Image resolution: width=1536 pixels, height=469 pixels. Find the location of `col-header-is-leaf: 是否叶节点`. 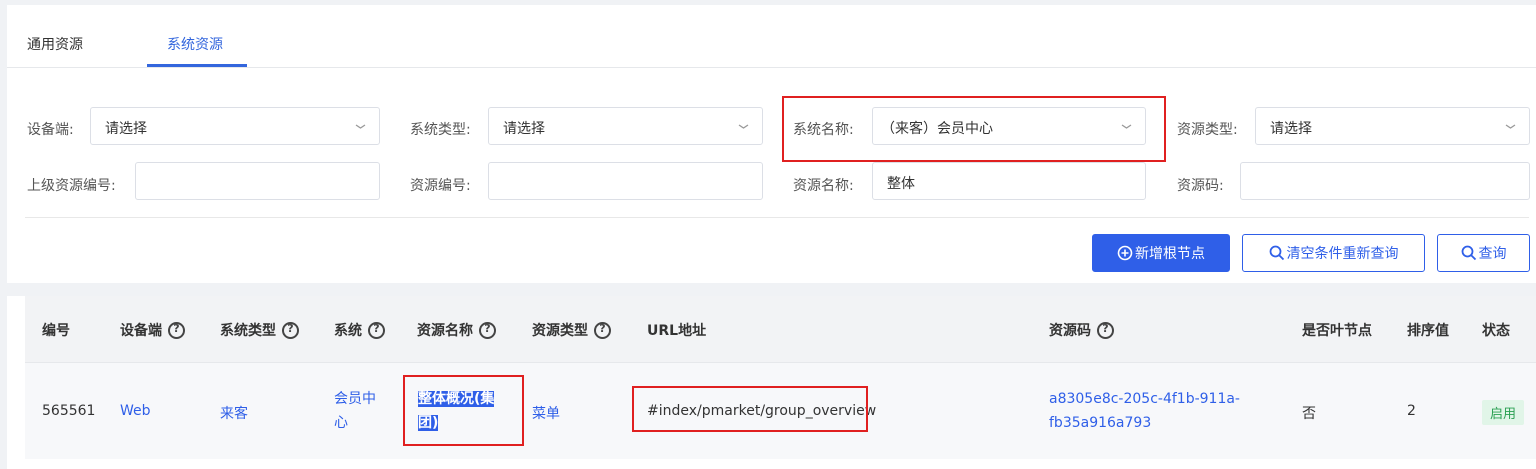

col-header-is-leaf: 是否叶节点 is located at coordinates (1337, 330).